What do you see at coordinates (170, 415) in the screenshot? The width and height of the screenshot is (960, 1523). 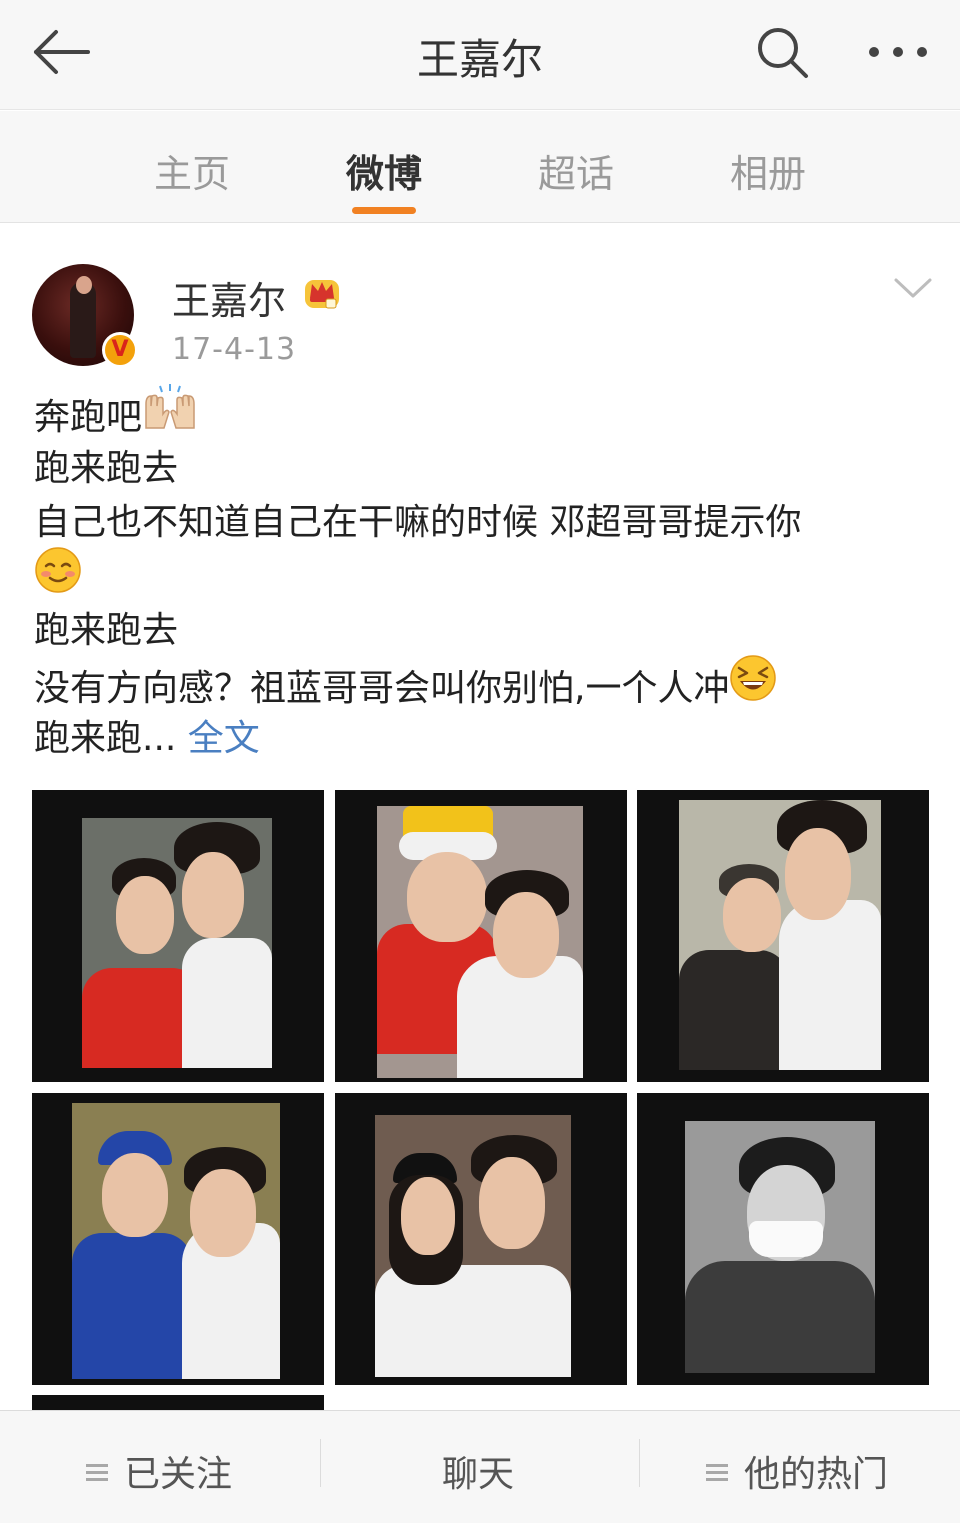 I see `raised-hands-emoji` at bounding box center [170, 415].